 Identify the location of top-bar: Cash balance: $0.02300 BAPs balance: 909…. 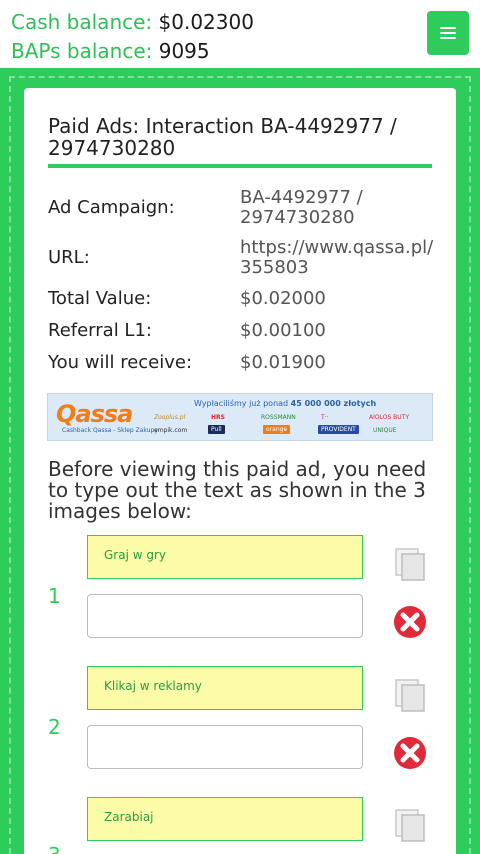
(240, 34).